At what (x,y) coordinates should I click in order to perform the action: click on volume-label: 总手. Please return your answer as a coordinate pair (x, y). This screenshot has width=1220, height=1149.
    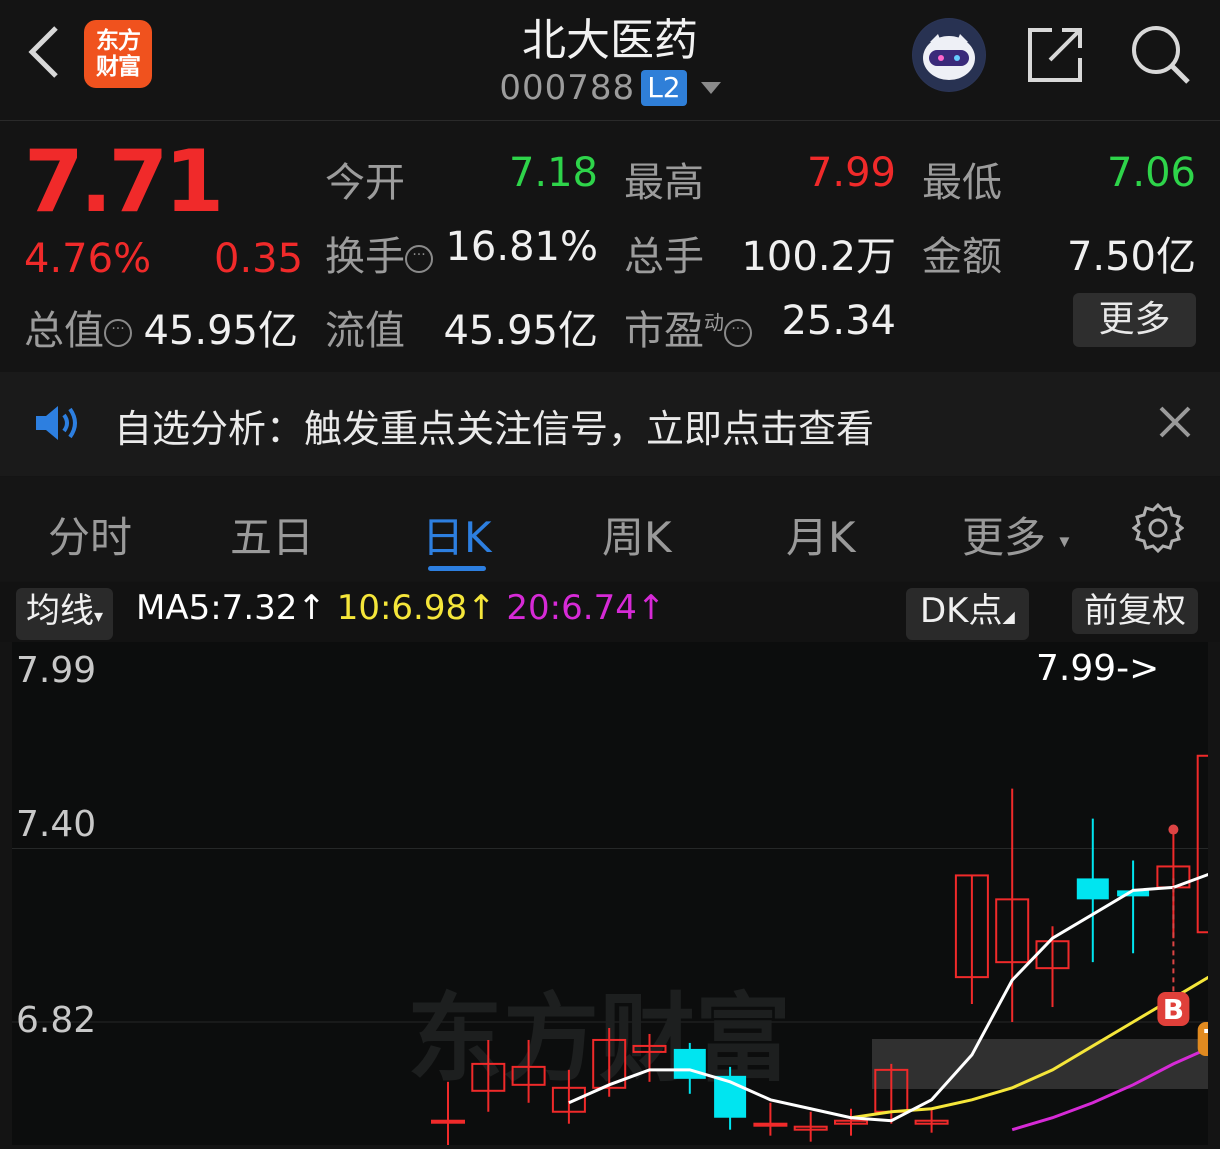
    Looking at the image, I should click on (664, 257).